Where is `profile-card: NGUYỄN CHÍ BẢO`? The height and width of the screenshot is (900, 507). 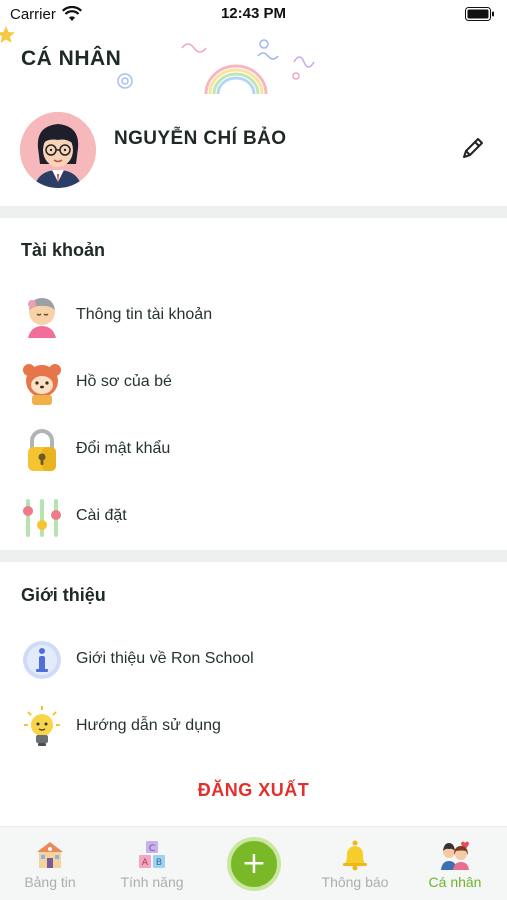
profile-card: NGUYỄN CHÍ BẢO is located at coordinates (253, 154).